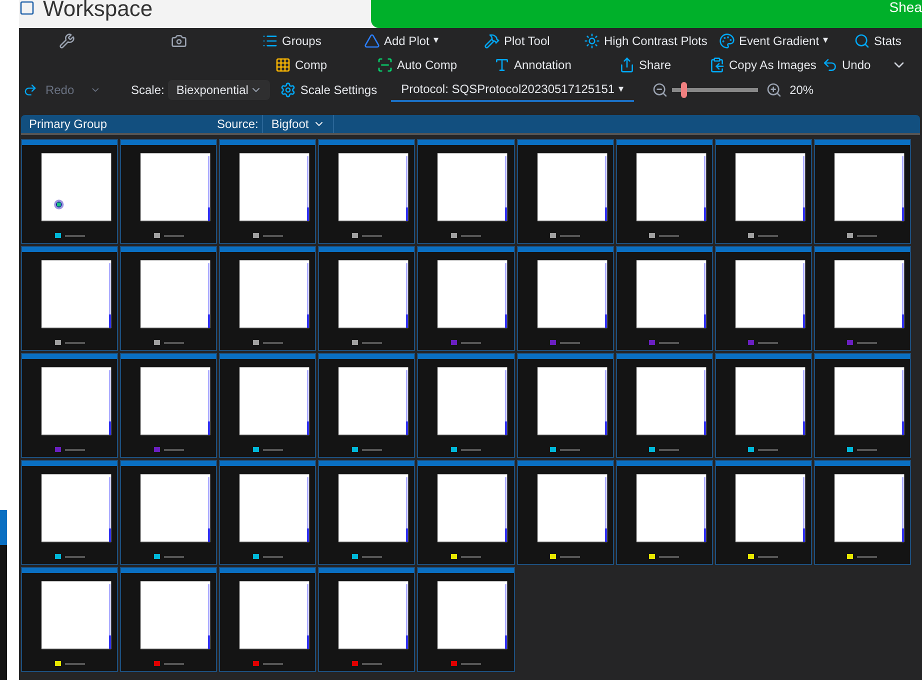 This screenshot has width=922, height=680. What do you see at coordinates (502, 65) in the screenshot?
I see `text-icon` at bounding box center [502, 65].